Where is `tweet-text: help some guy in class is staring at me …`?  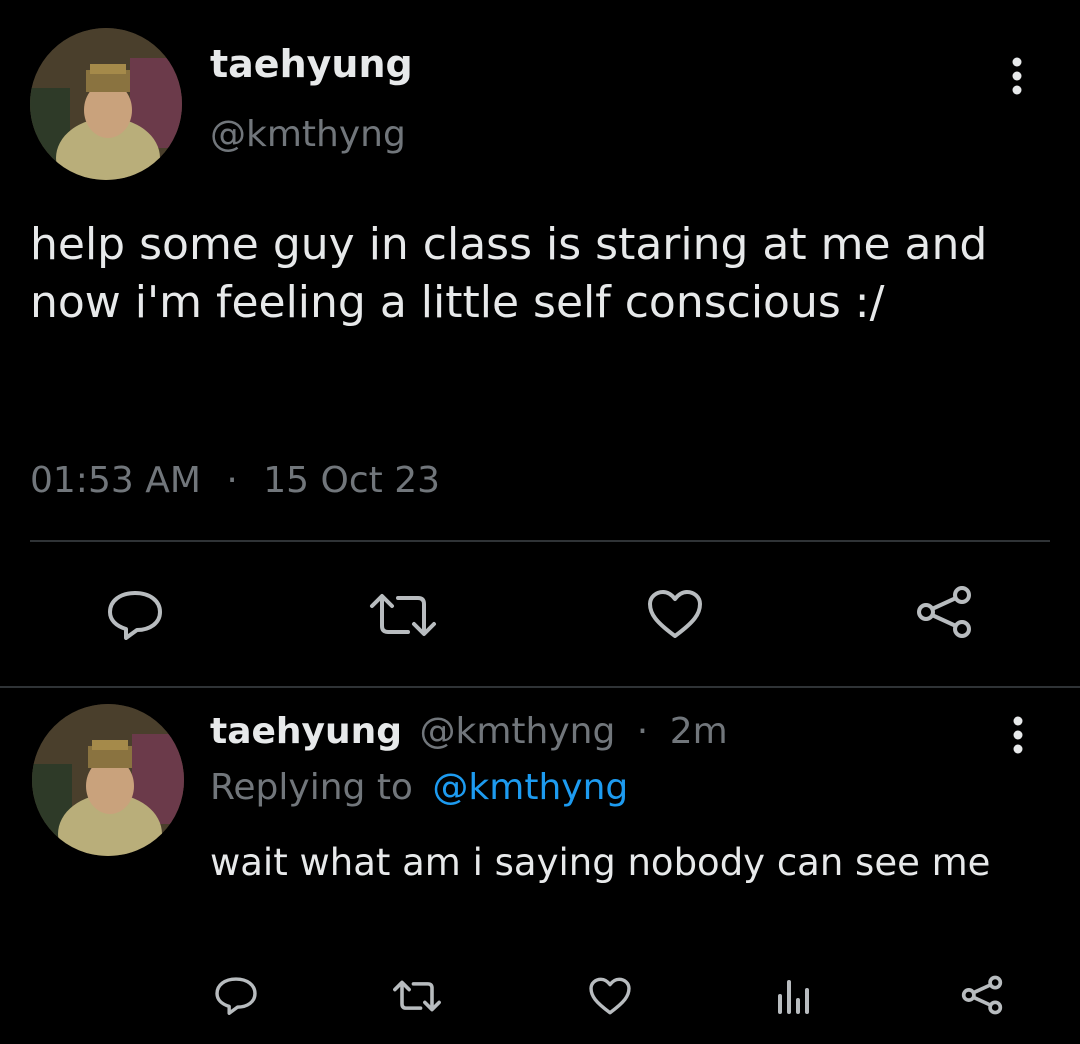 tweet-text: help some guy in class is staring at me … is located at coordinates (509, 273).